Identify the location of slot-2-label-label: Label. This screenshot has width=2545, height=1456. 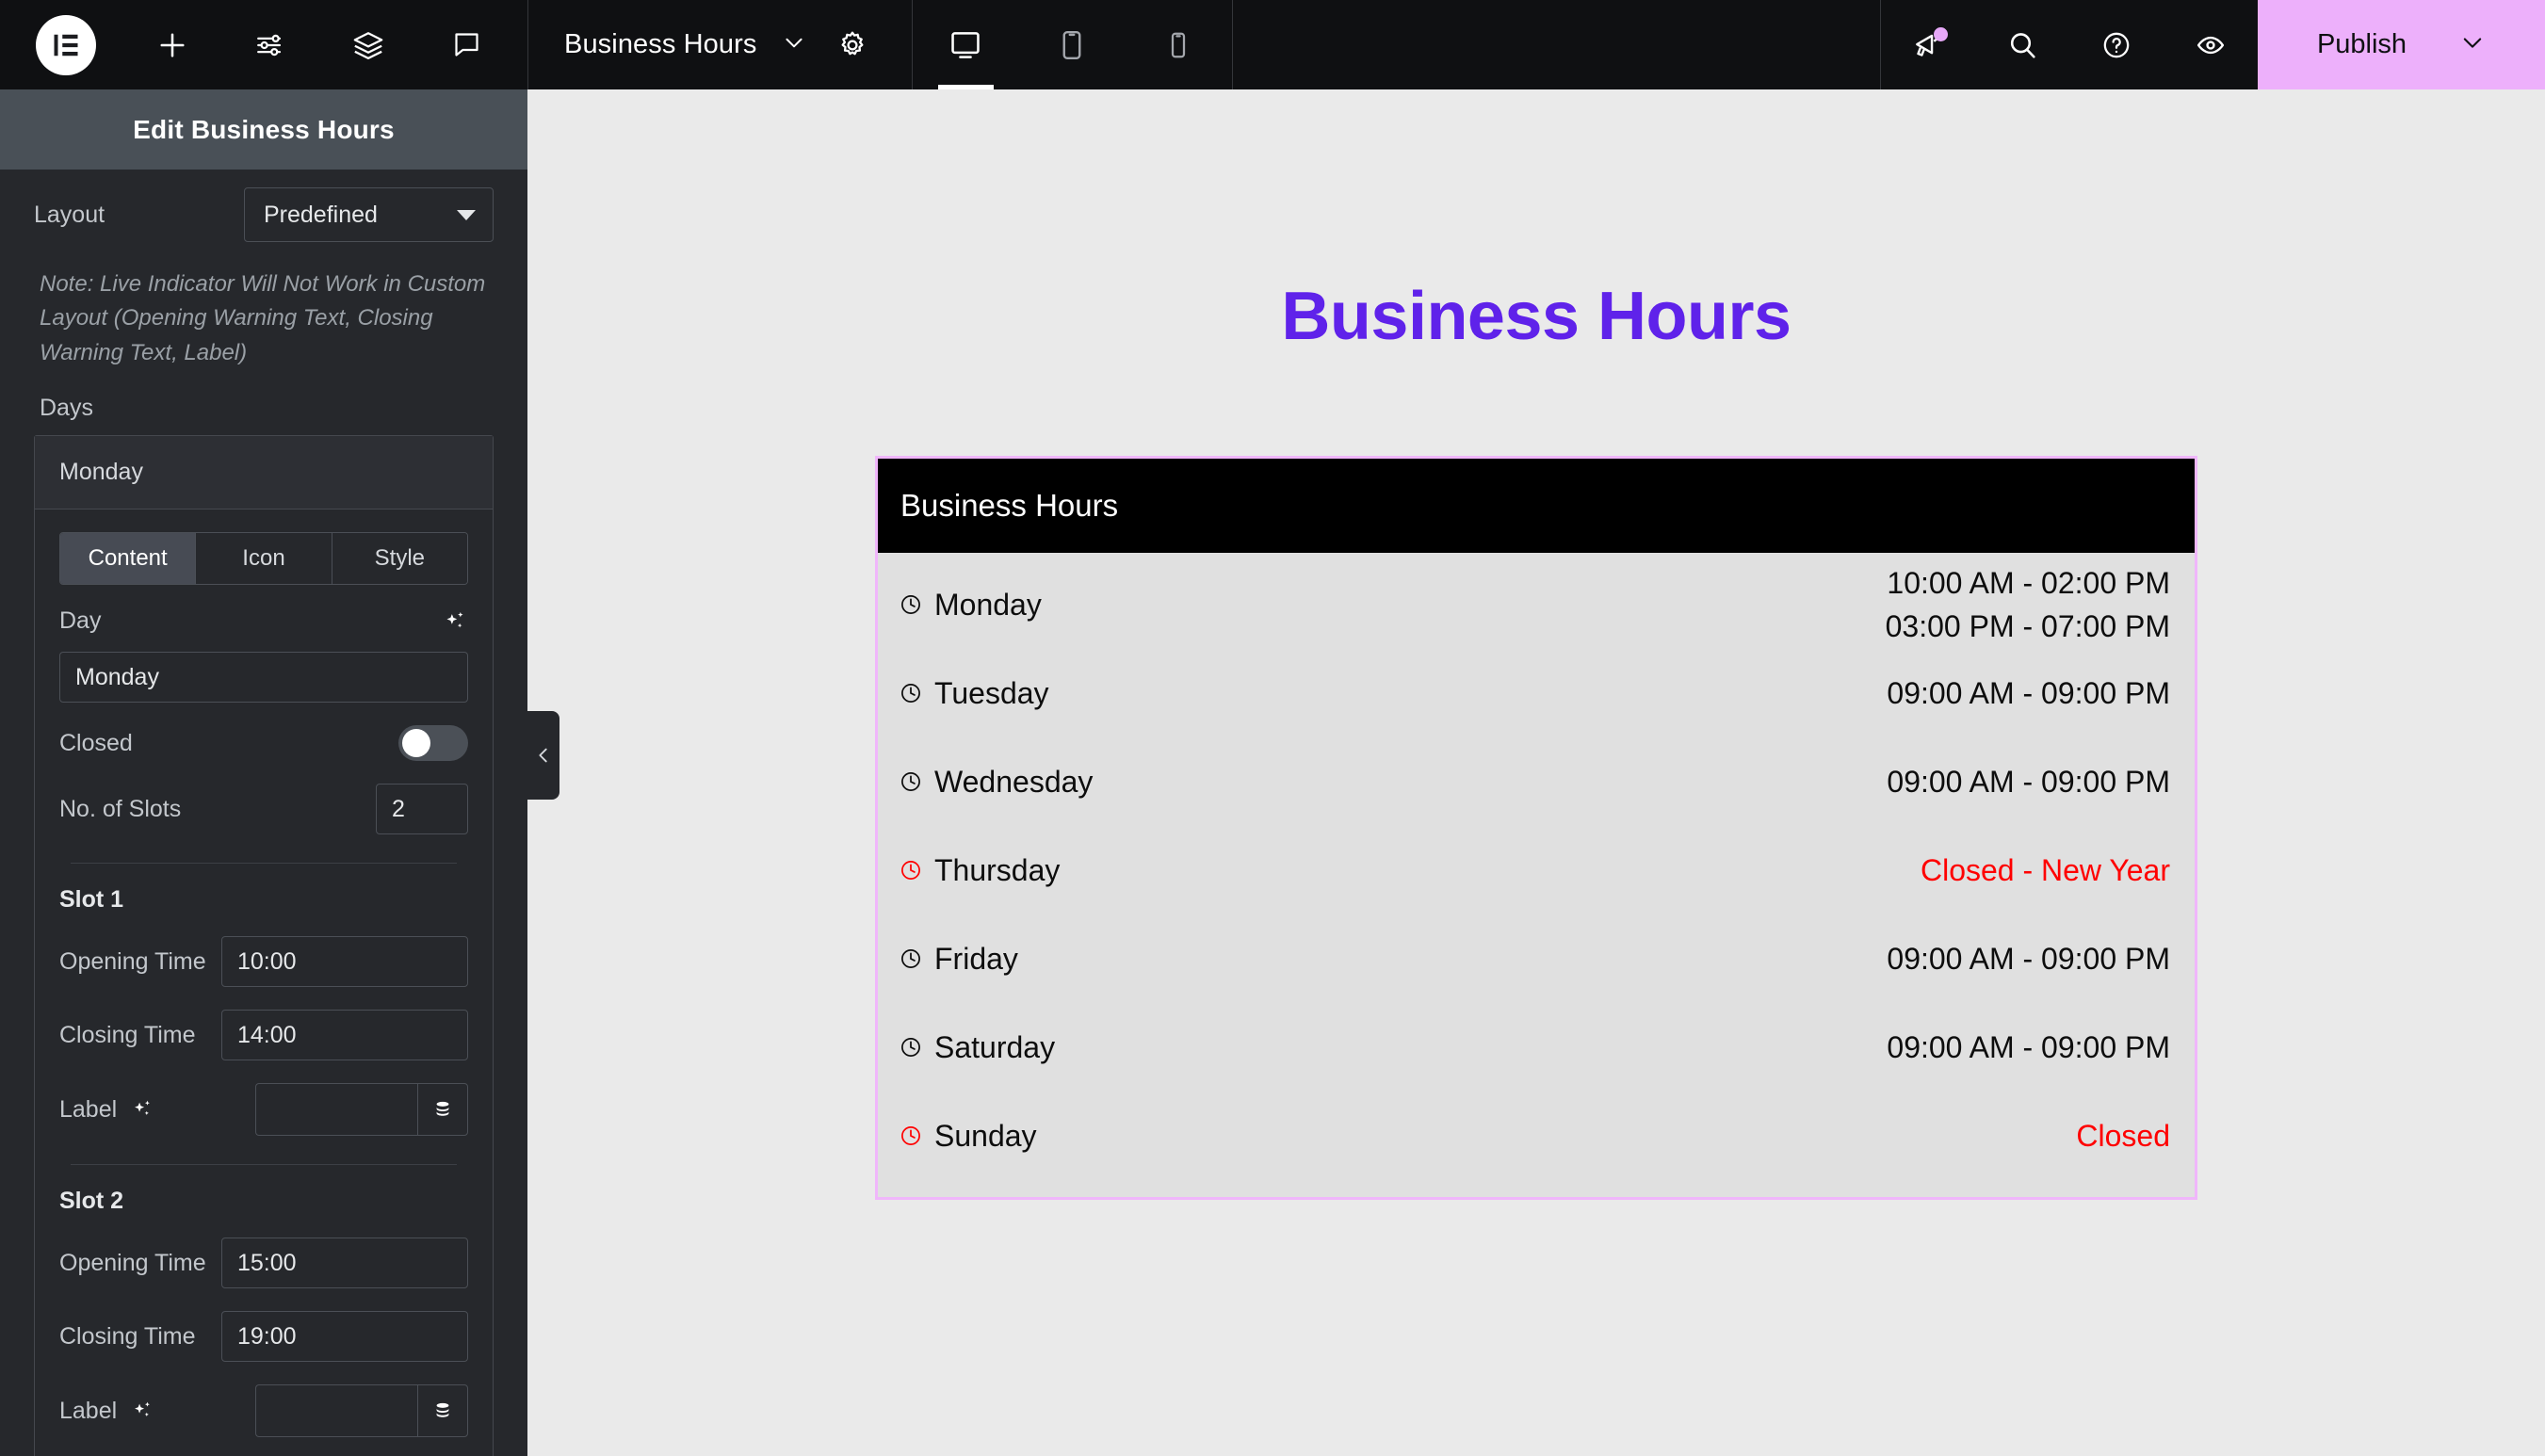
(106, 1411).